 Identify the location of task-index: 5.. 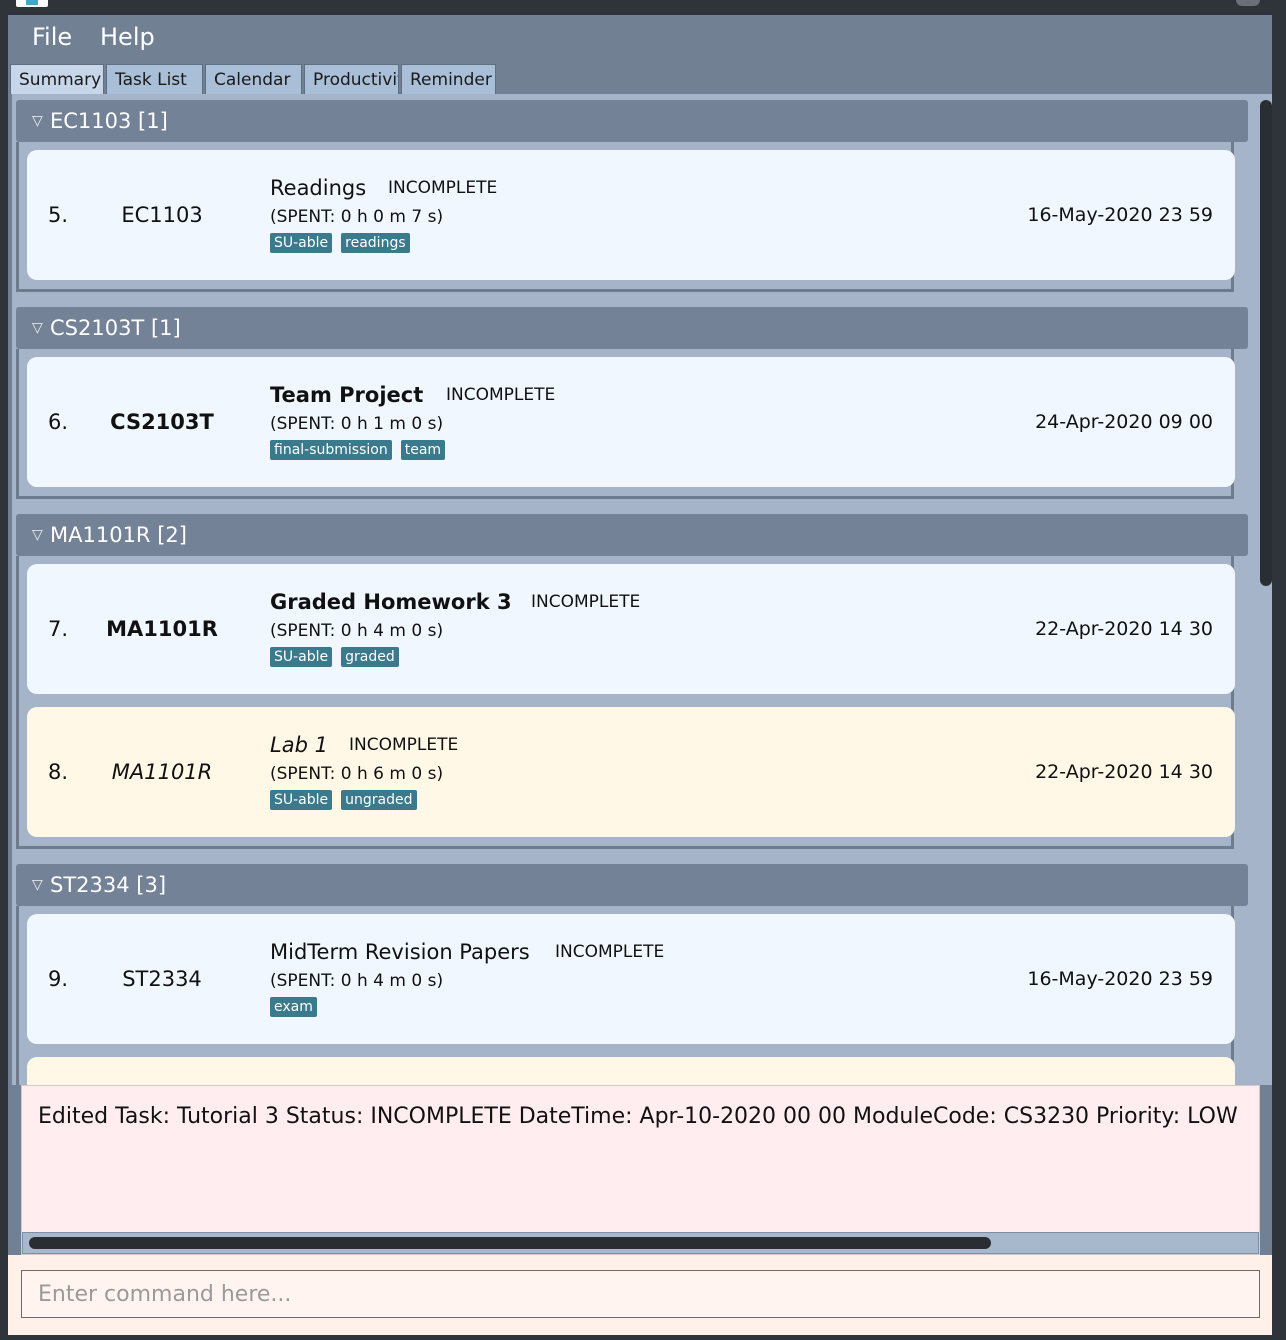
(58, 215).